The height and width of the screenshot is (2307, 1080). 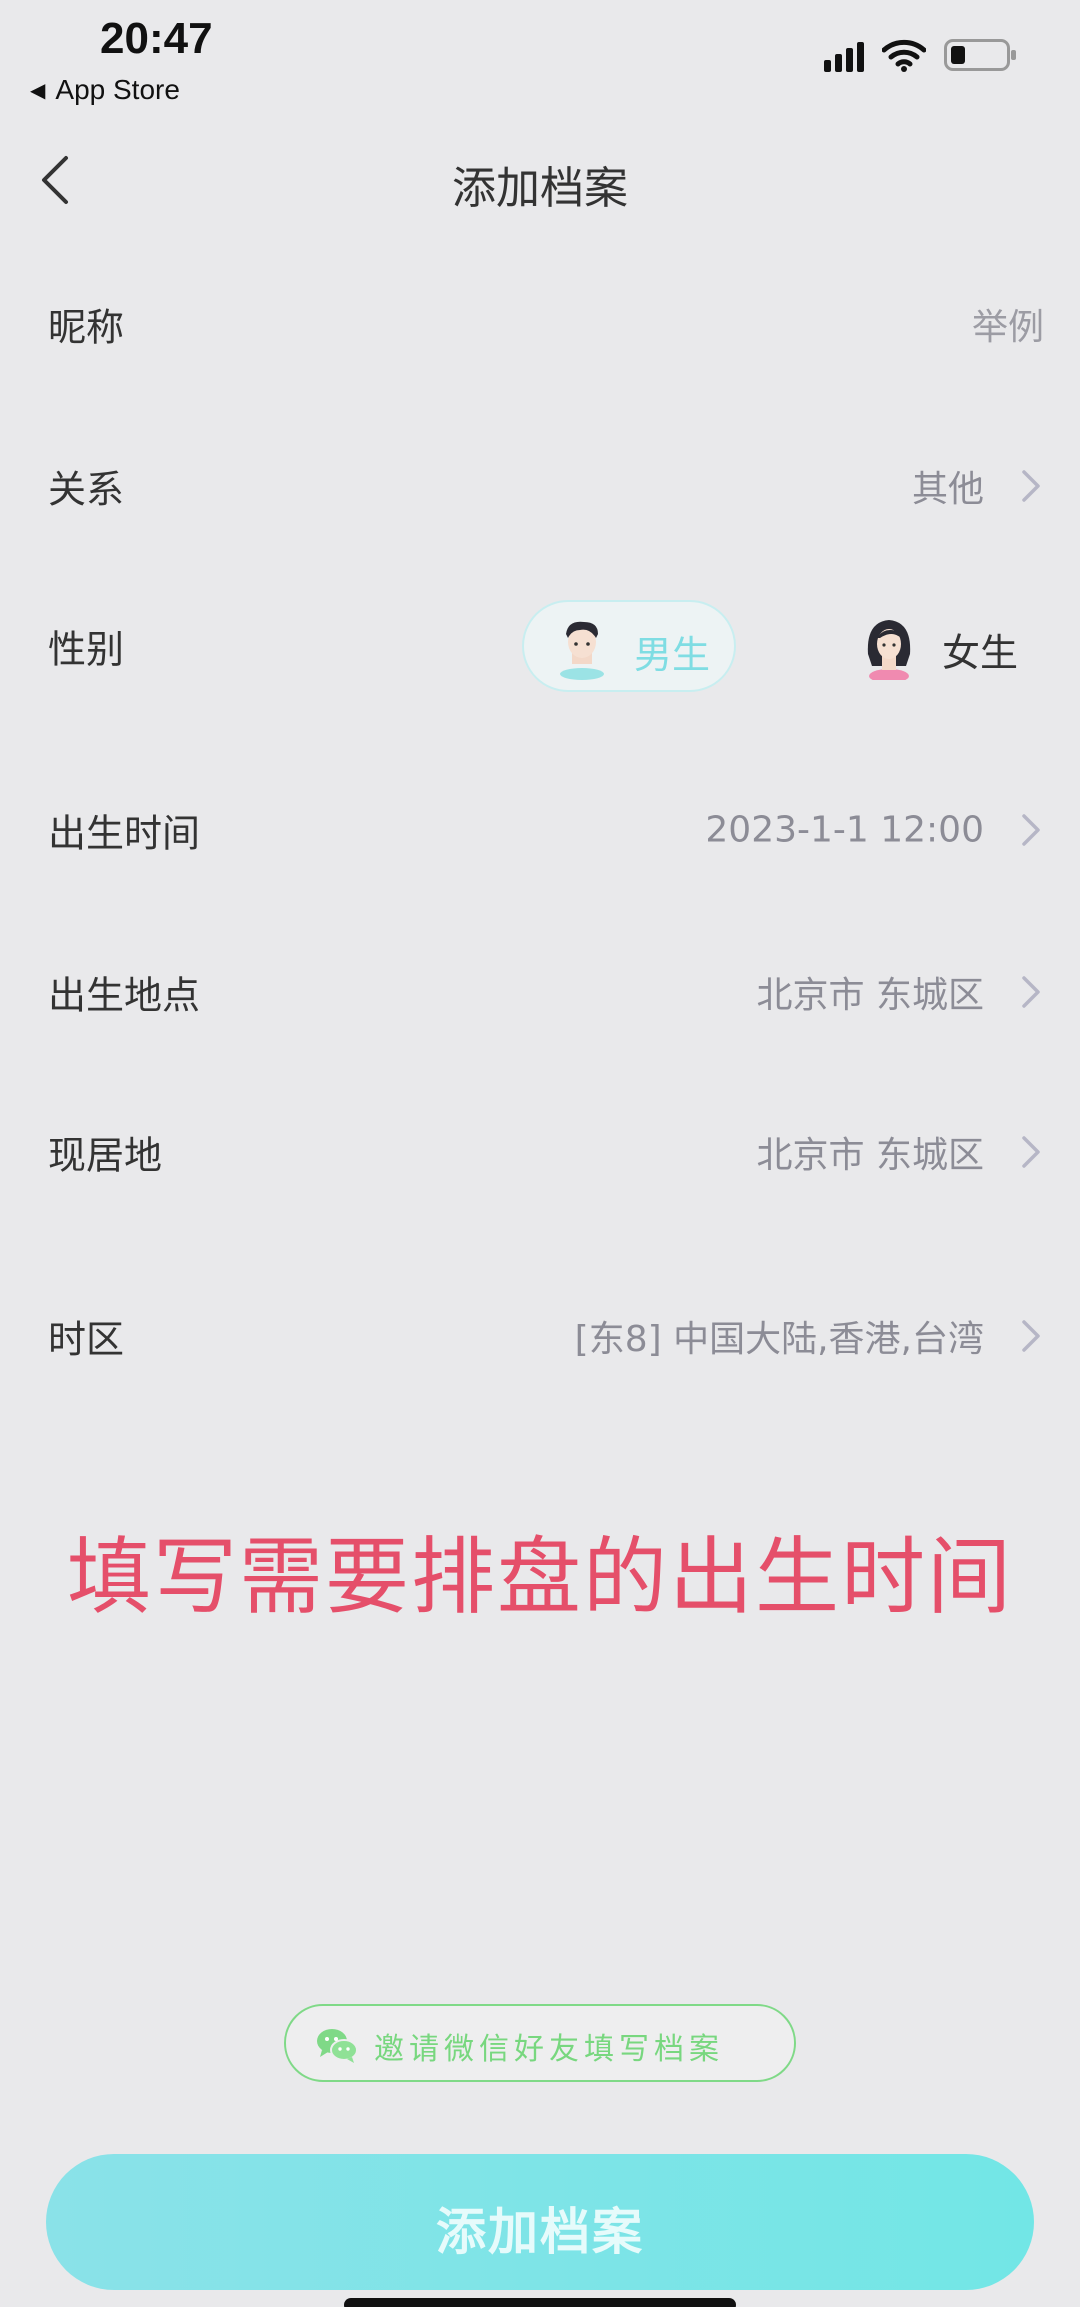 I want to click on status-icons, so click(x=920, y=55).